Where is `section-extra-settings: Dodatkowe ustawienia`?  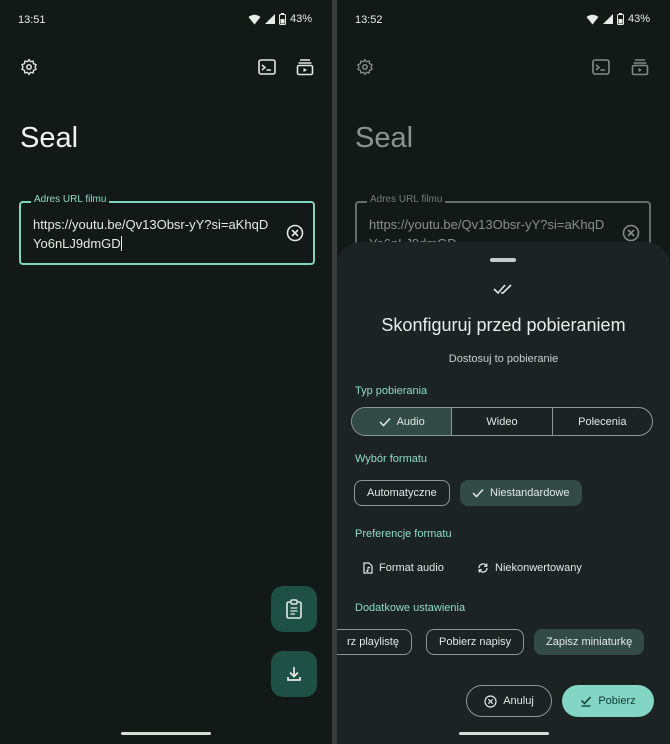
section-extra-settings: Dodatkowe ustawienia is located at coordinates (410, 608).